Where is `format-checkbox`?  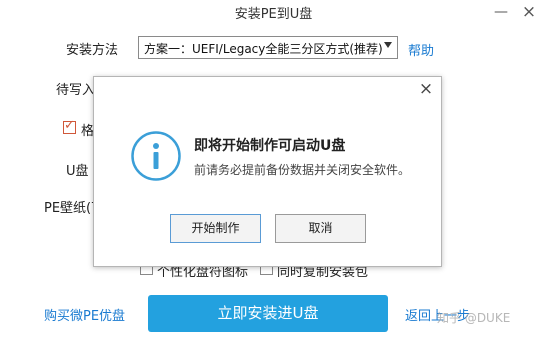
format-checkbox is located at coordinates (69, 126).